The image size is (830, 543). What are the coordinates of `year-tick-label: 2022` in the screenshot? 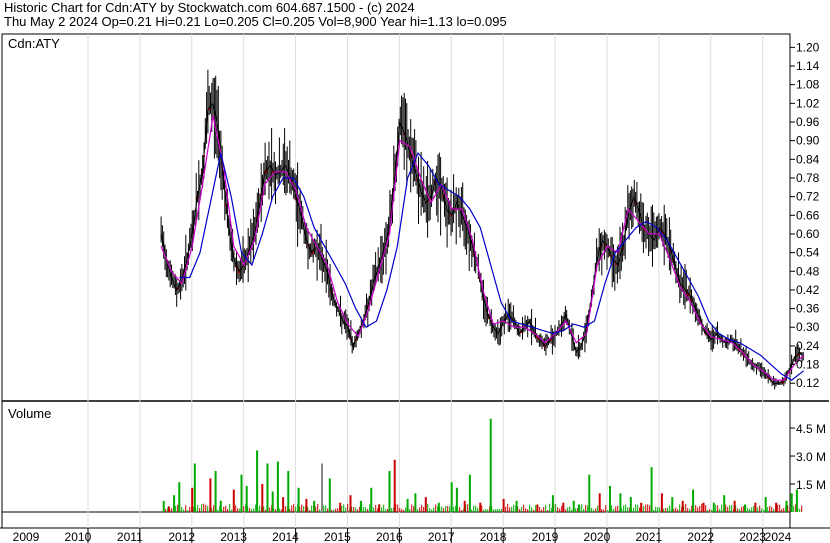 It's located at (700, 536).